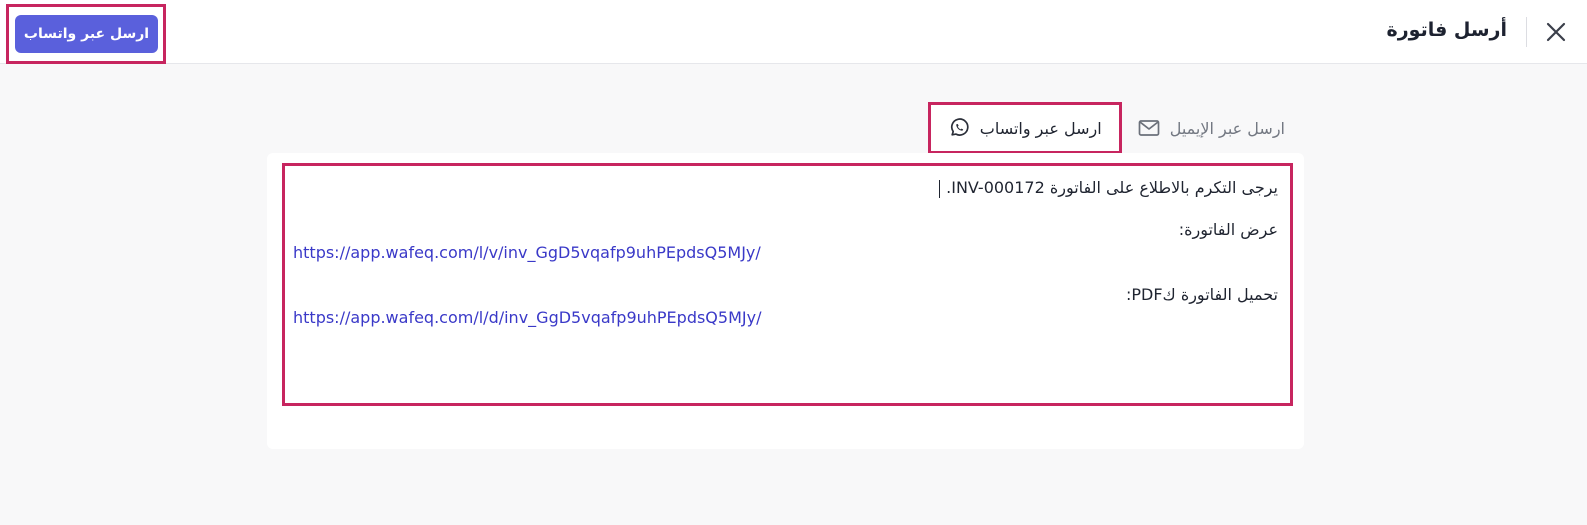 The image size is (1587, 525). I want to click on send-whatsapp-button: ارسل عبر واتساب, so click(86, 34).